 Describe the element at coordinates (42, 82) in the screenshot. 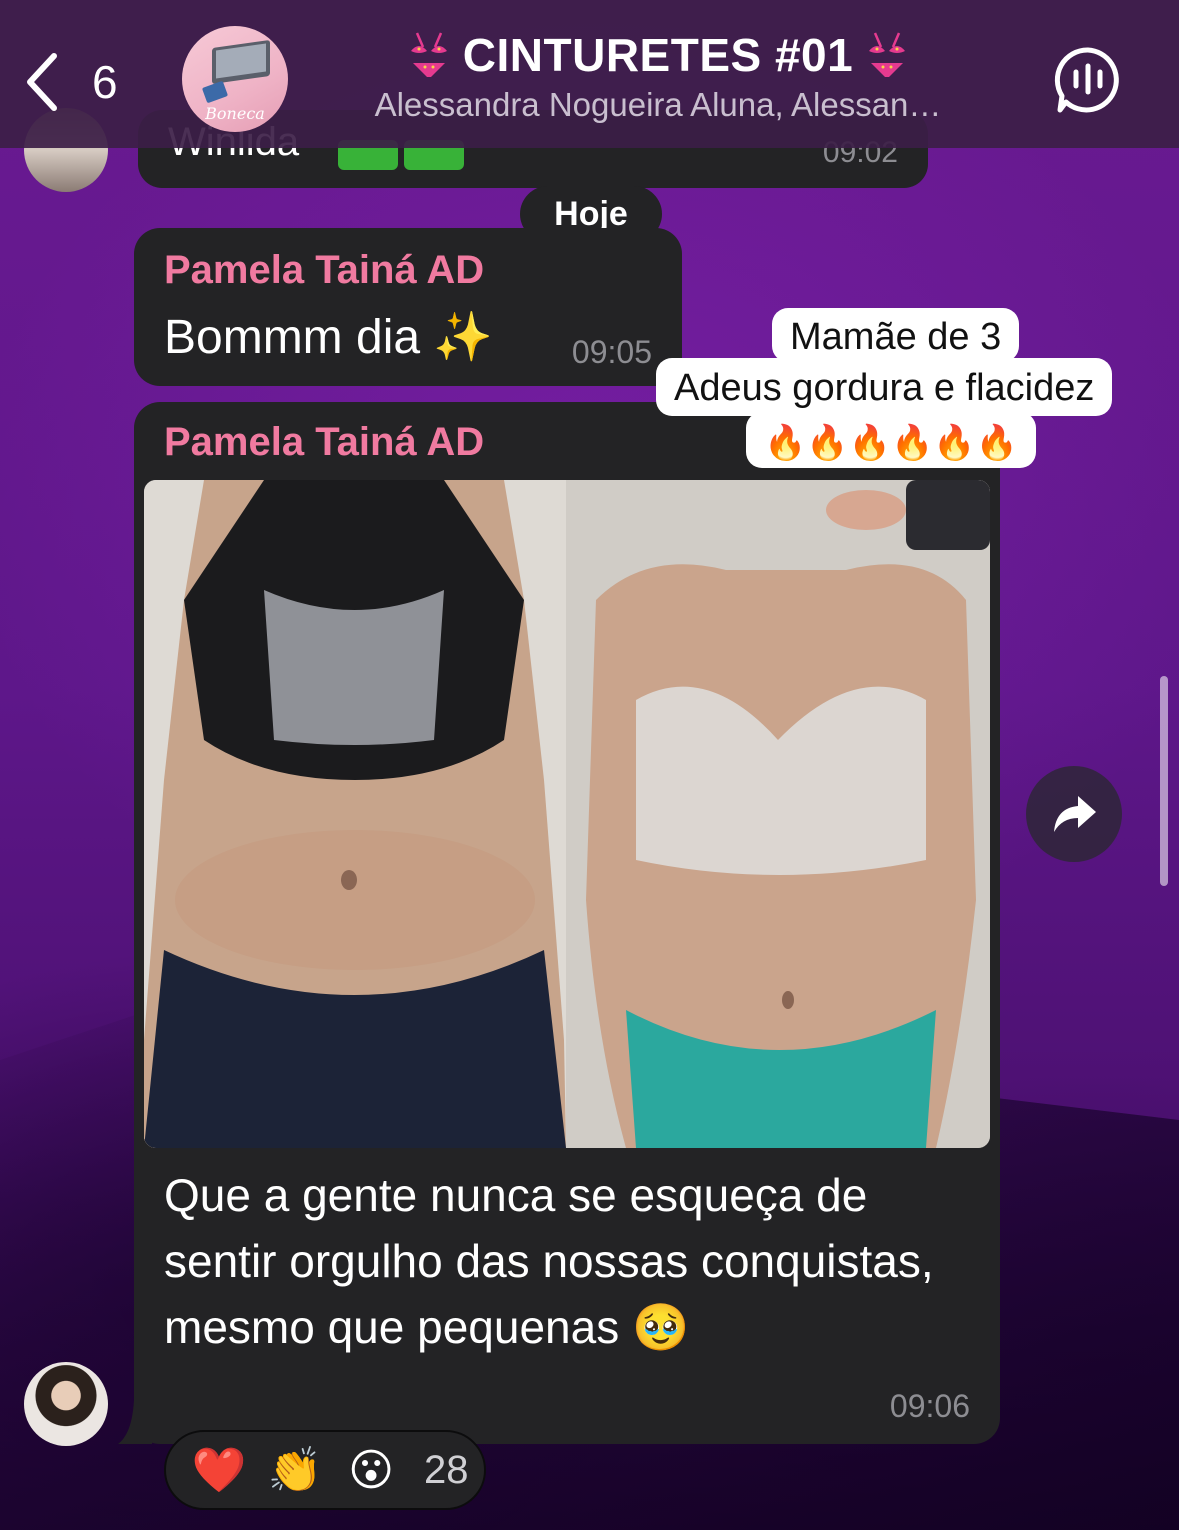

I see `chevron-left-icon` at that location.